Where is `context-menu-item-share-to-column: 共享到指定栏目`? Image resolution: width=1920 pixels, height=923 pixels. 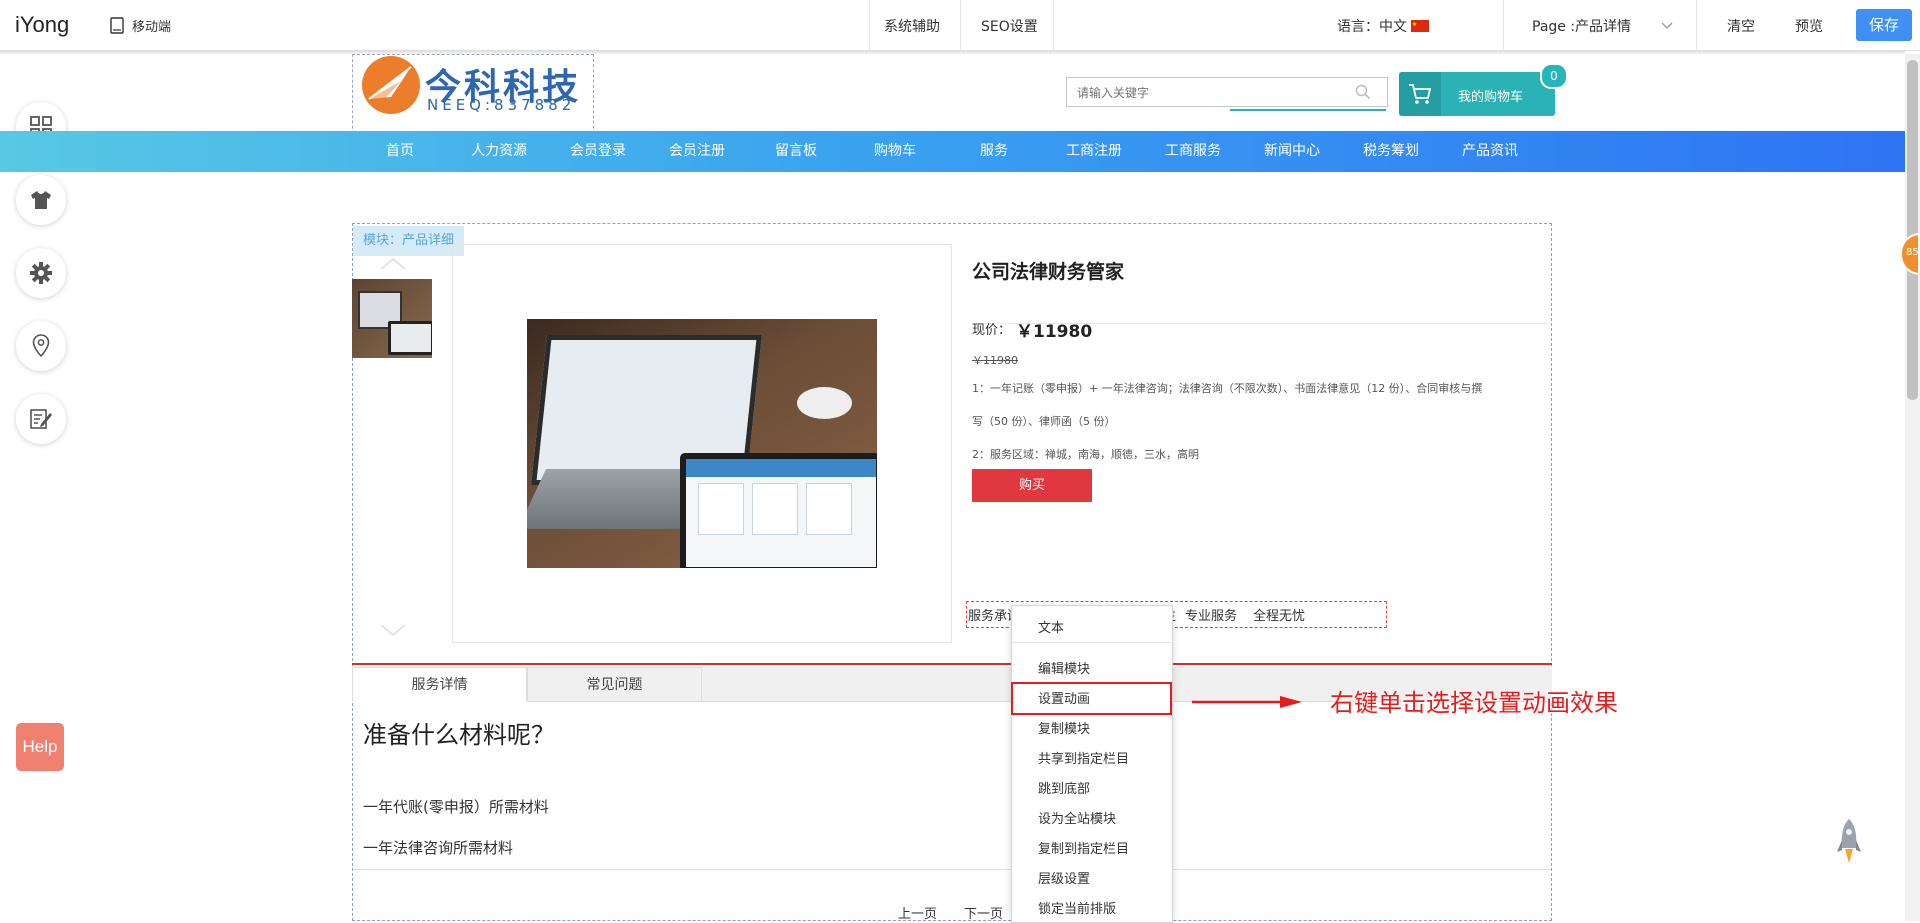 context-menu-item-share-to-column: 共享到指定栏目 is located at coordinates (1083, 757).